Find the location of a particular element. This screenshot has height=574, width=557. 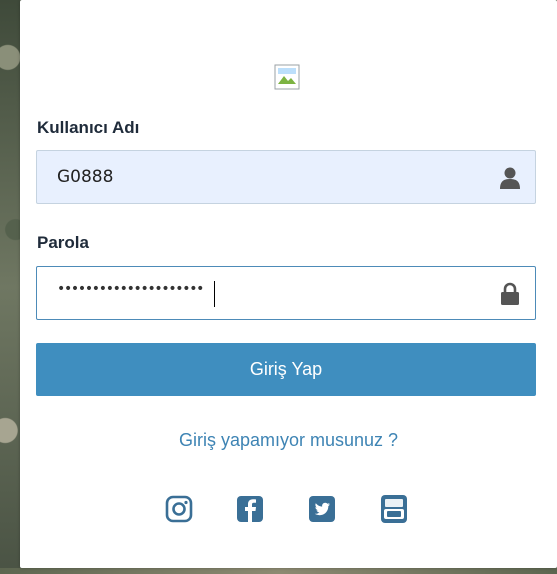

user-icon is located at coordinates (510, 178).